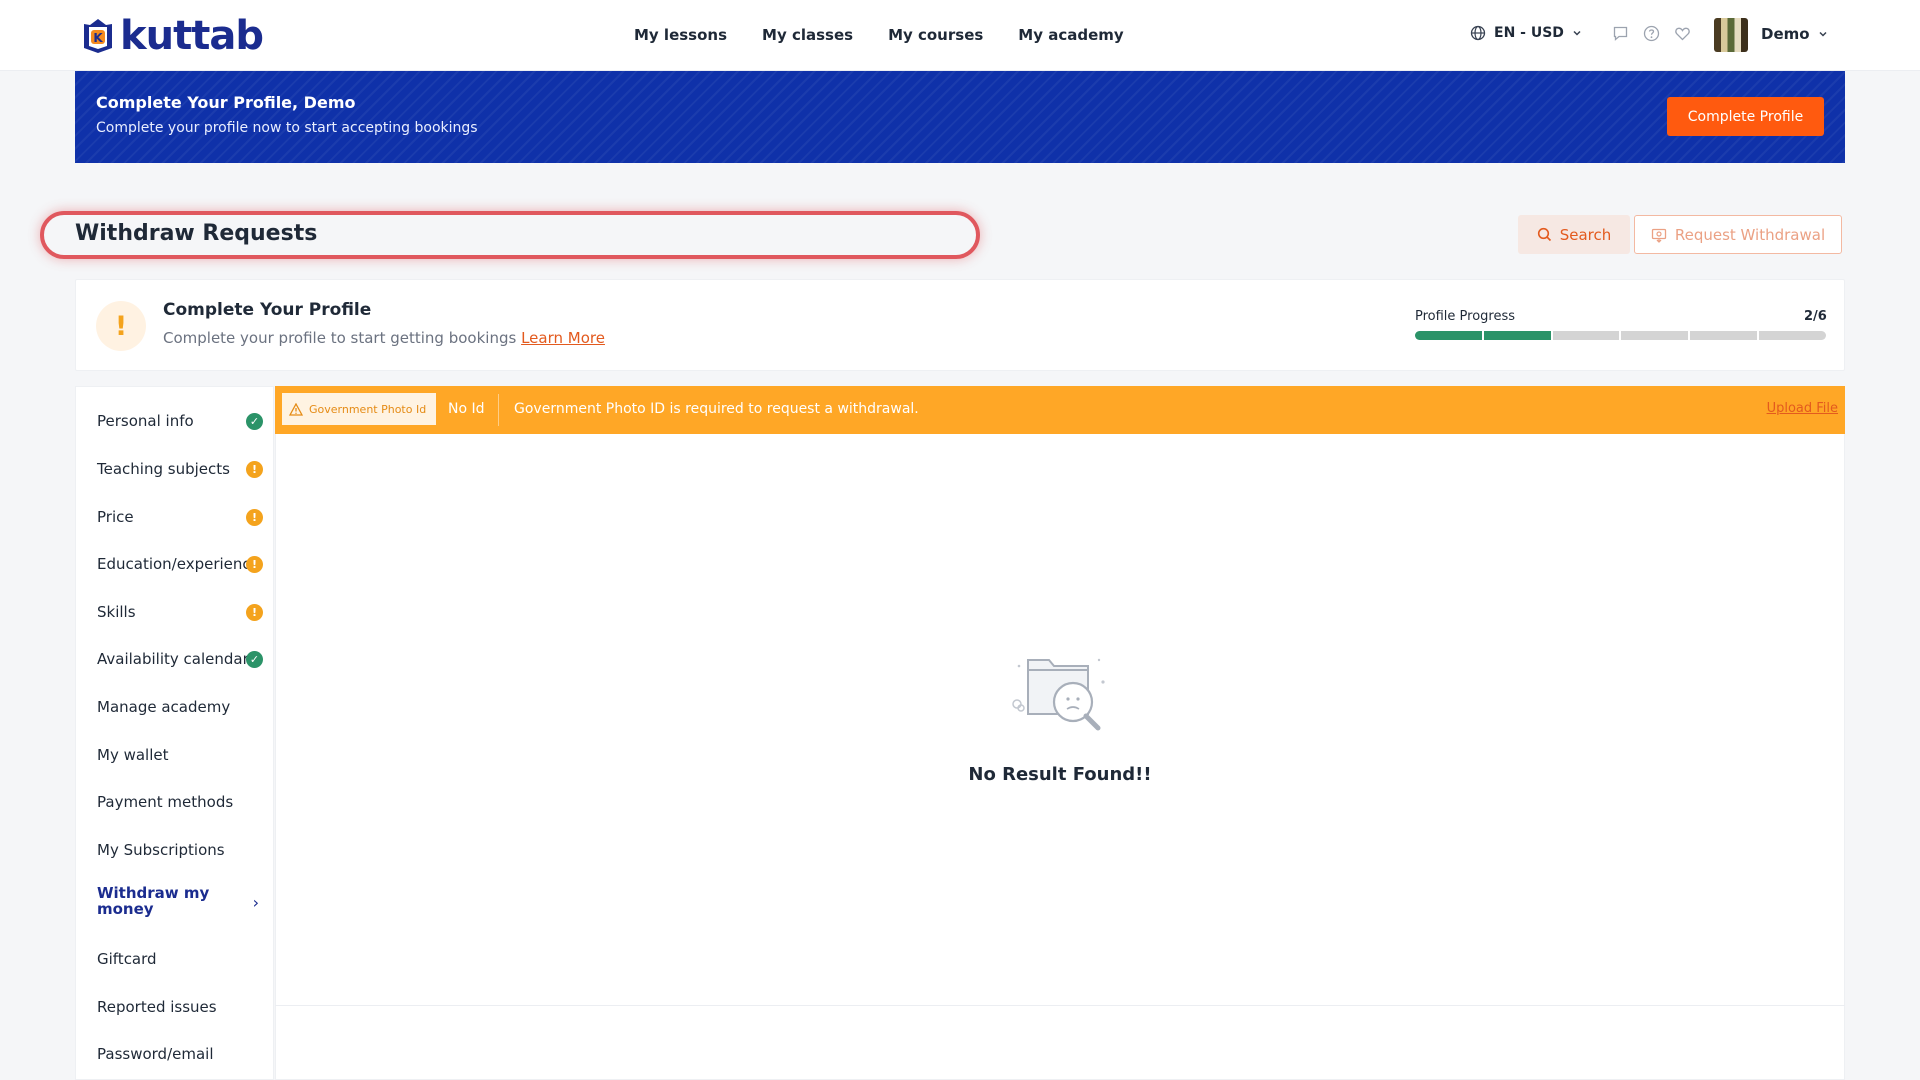 This screenshot has height=1080, width=1920. What do you see at coordinates (175, 959) in the screenshot?
I see `sidebar-item-giftcard: Giftcard` at bounding box center [175, 959].